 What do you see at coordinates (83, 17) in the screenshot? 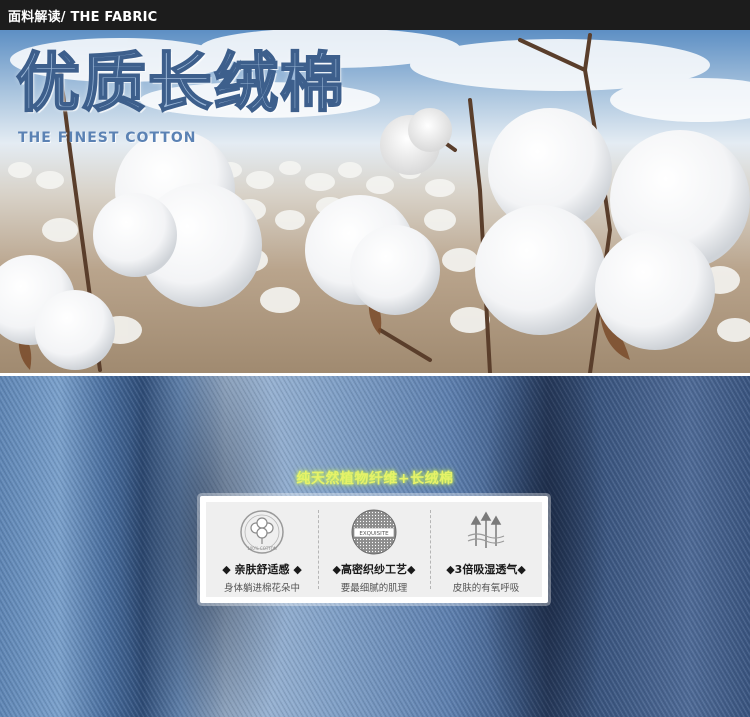
I see `header-title: 面料解读/ THE FABRIC` at bounding box center [83, 17].